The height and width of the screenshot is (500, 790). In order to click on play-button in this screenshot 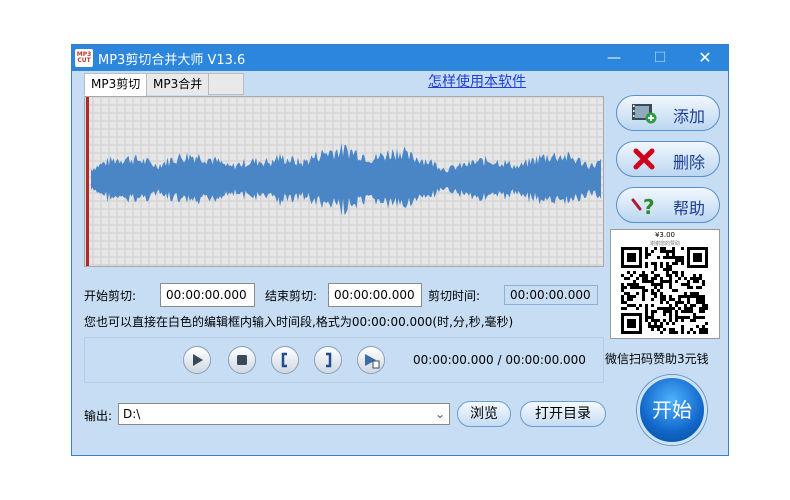, I will do `click(197, 360)`.